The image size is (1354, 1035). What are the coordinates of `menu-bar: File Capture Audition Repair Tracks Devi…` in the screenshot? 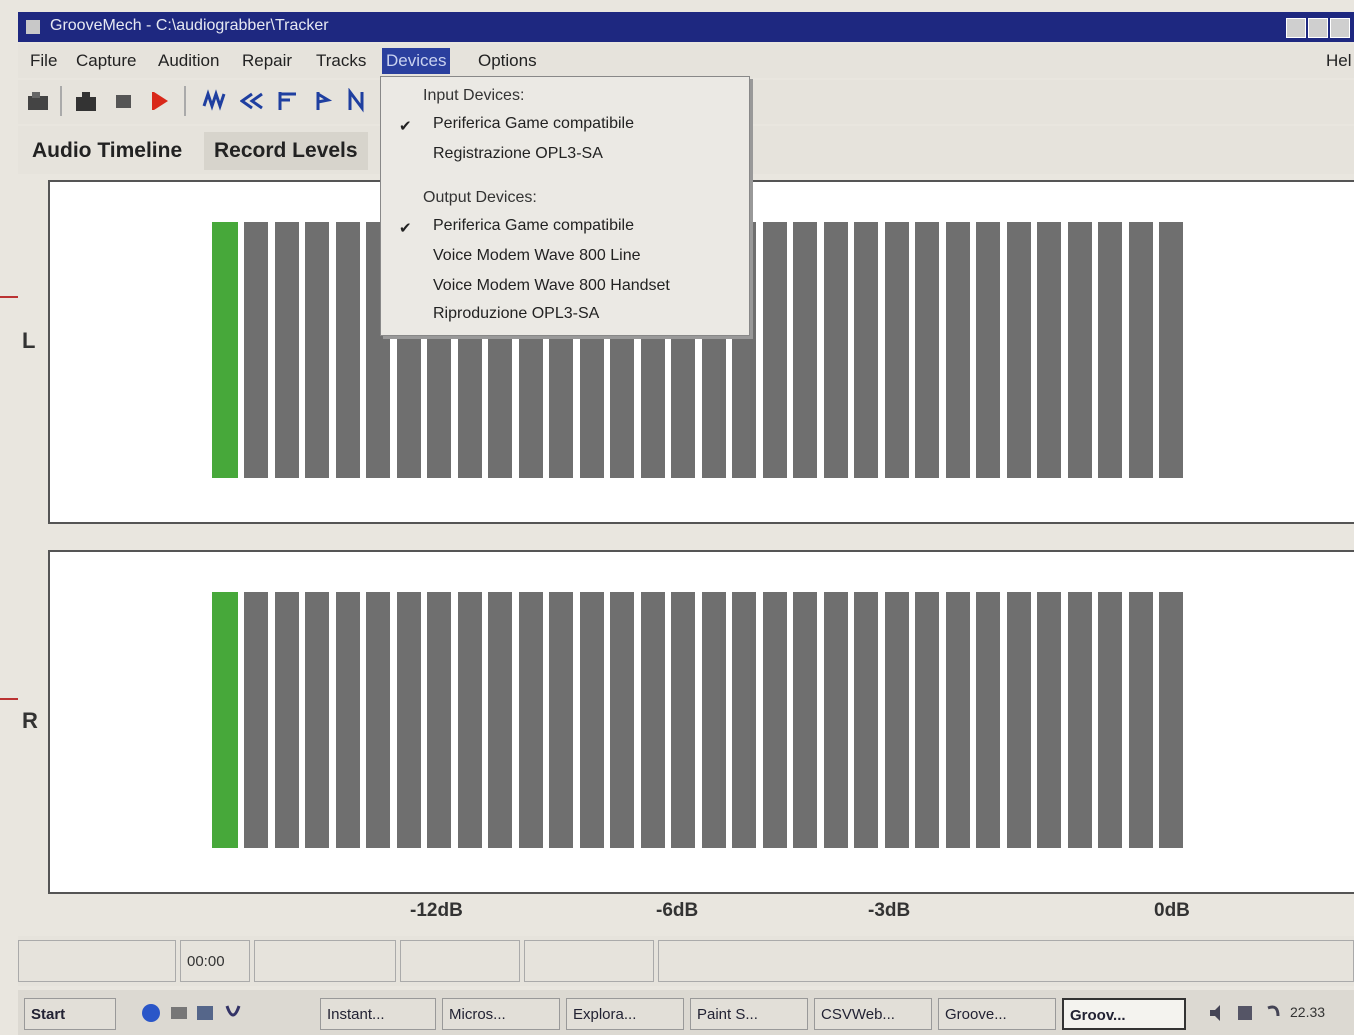 It's located at (686, 61).